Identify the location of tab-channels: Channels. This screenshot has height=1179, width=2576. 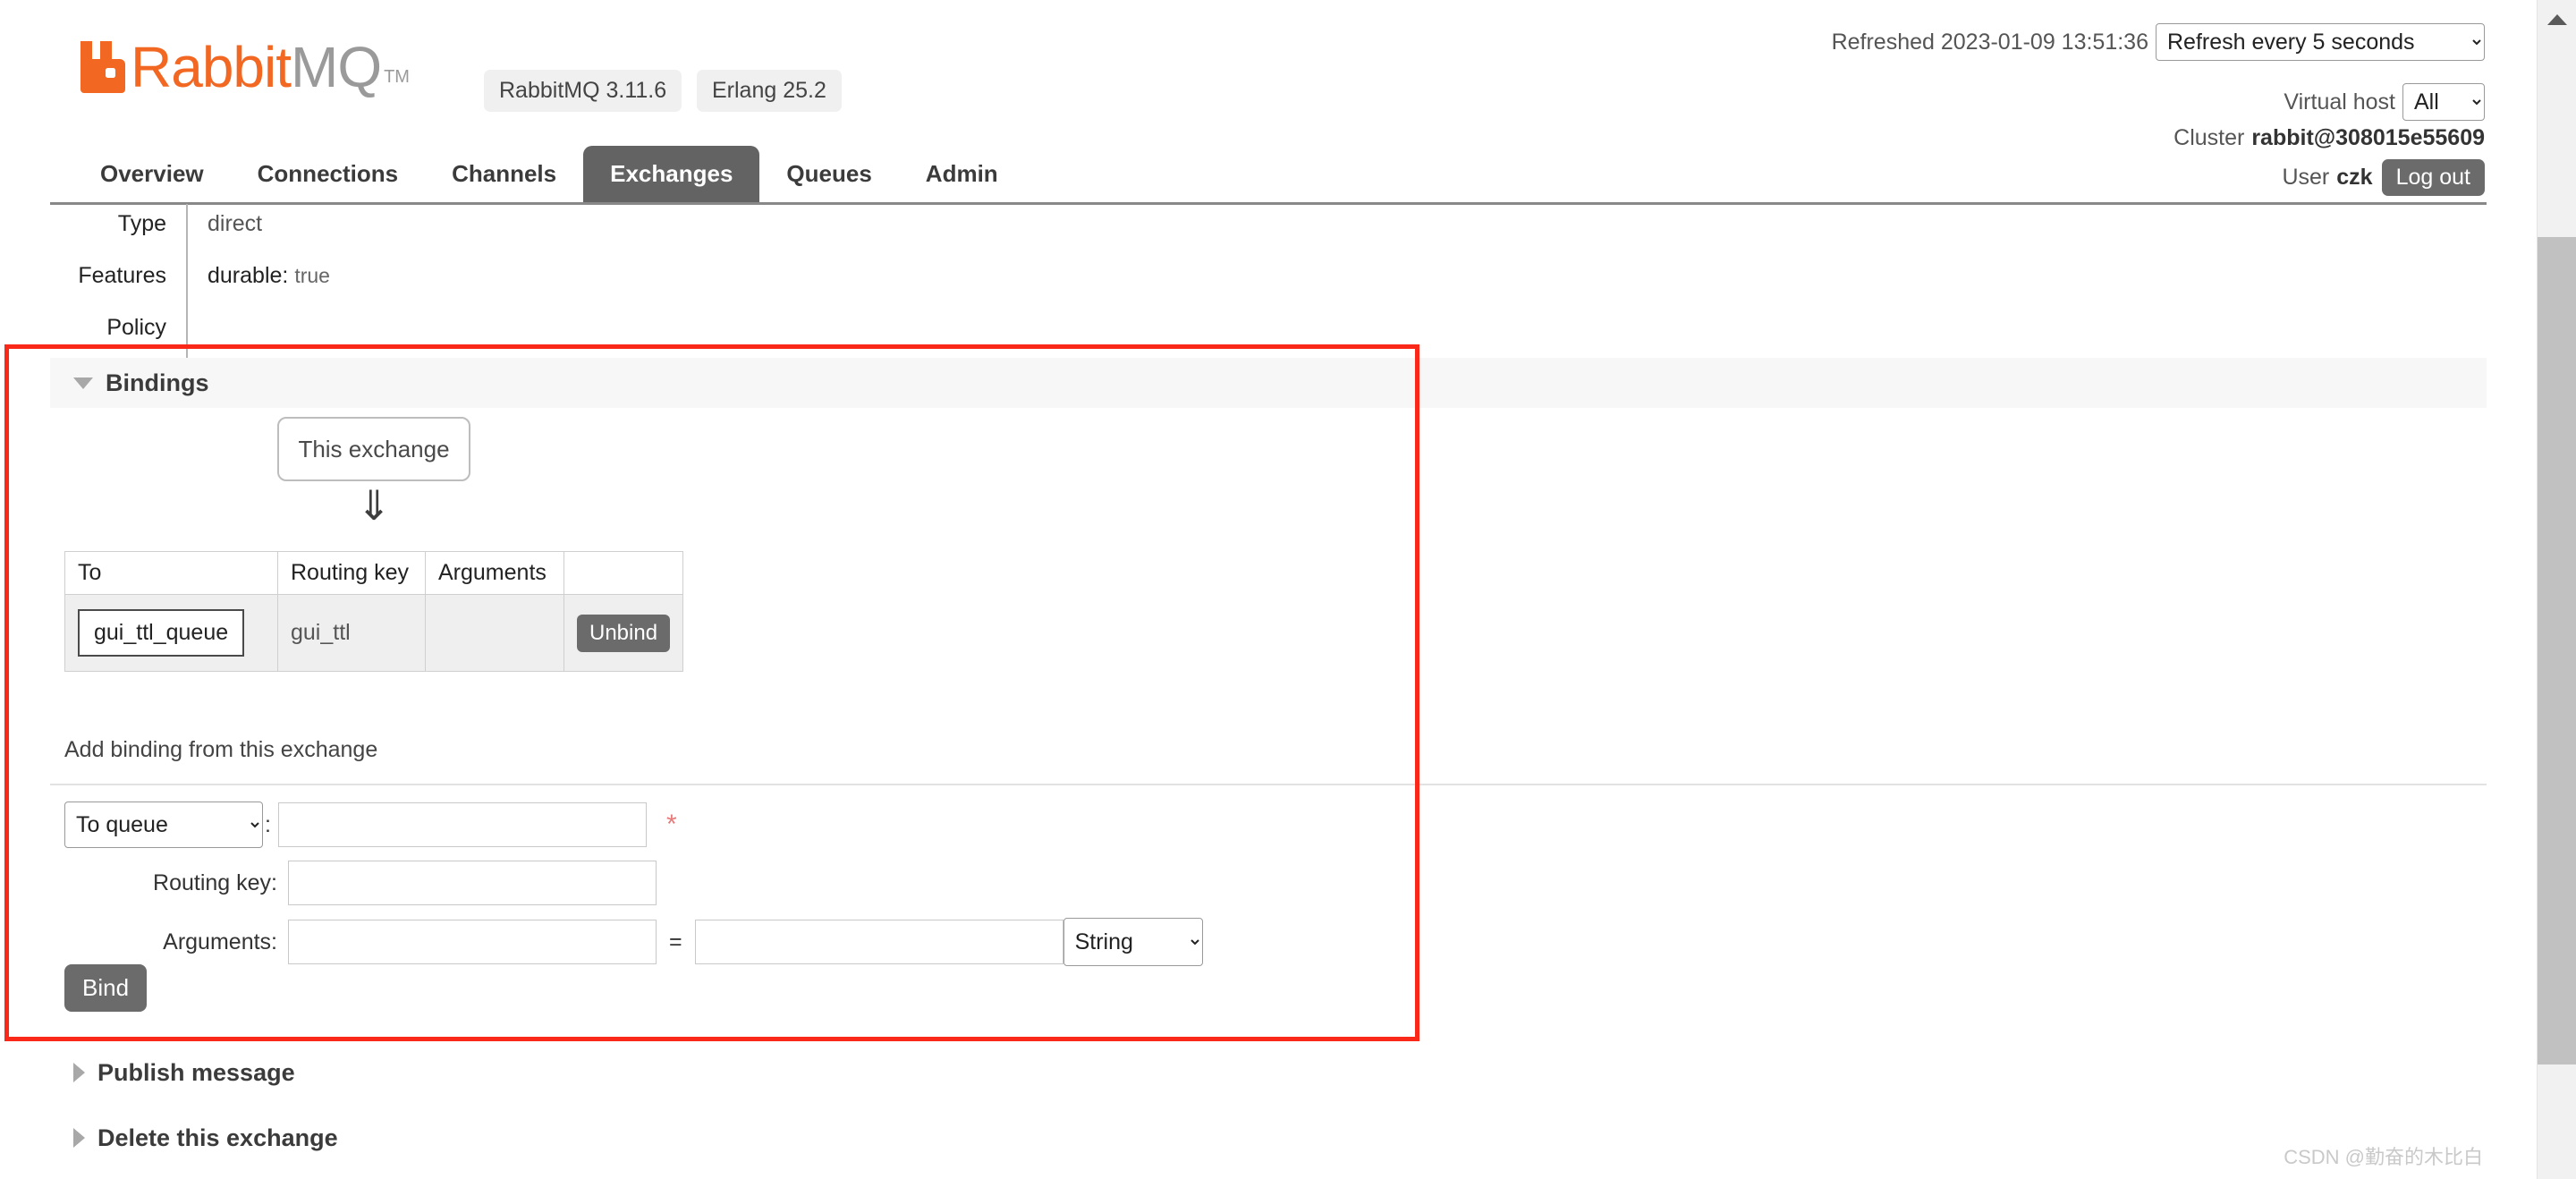
(504, 175).